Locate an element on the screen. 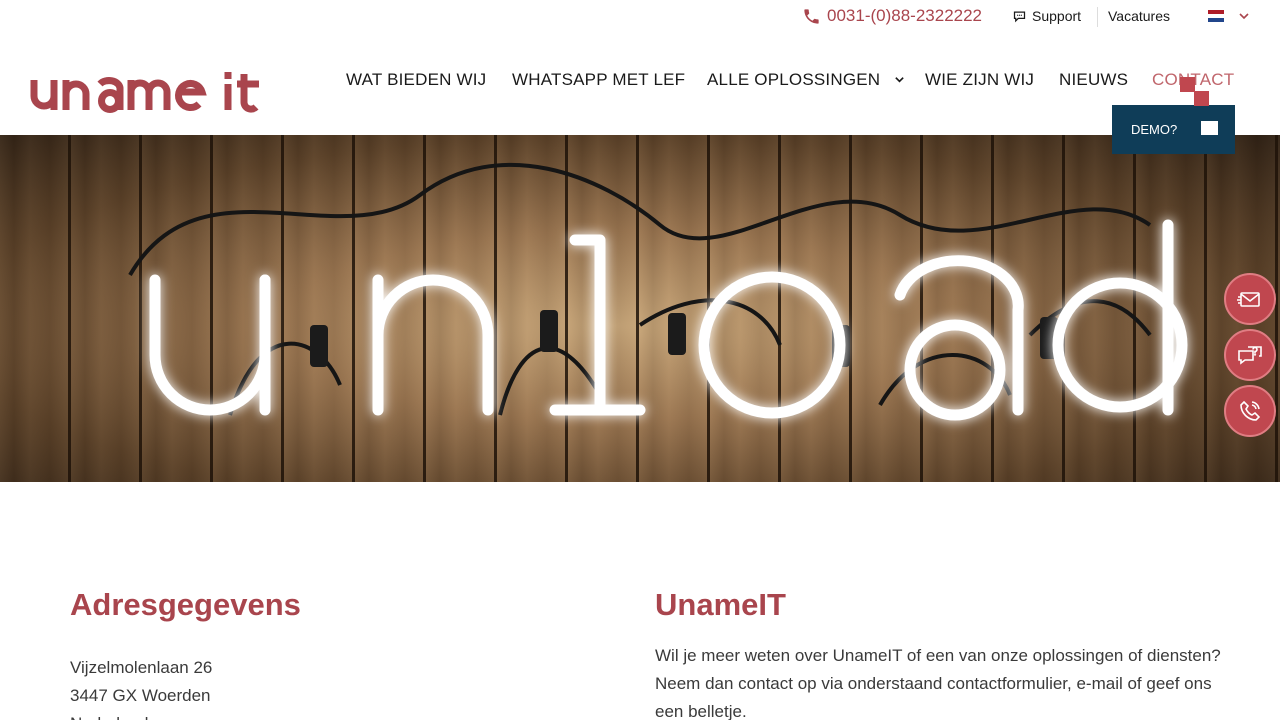  topbar-divider is located at coordinates (1097, 17).